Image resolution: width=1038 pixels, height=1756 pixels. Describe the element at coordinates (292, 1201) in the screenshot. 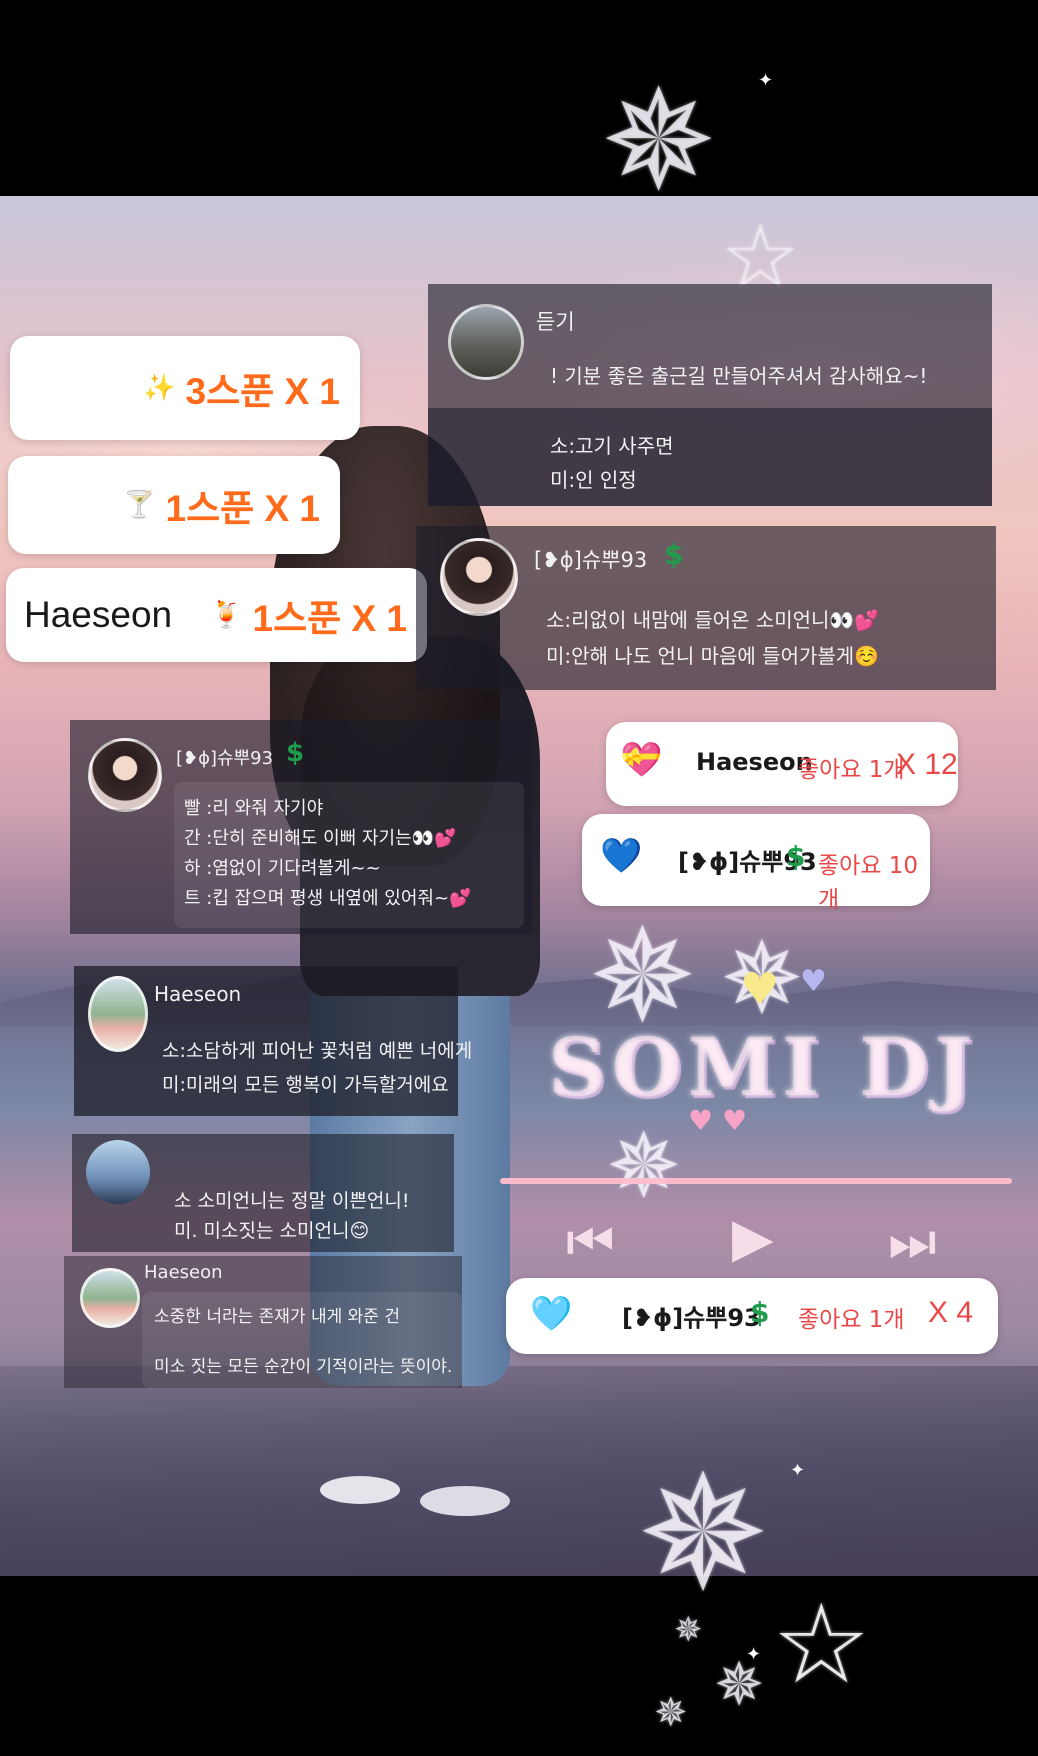

I see `chat-text: 소 소미언니는 정말 이쁜언니!` at that location.